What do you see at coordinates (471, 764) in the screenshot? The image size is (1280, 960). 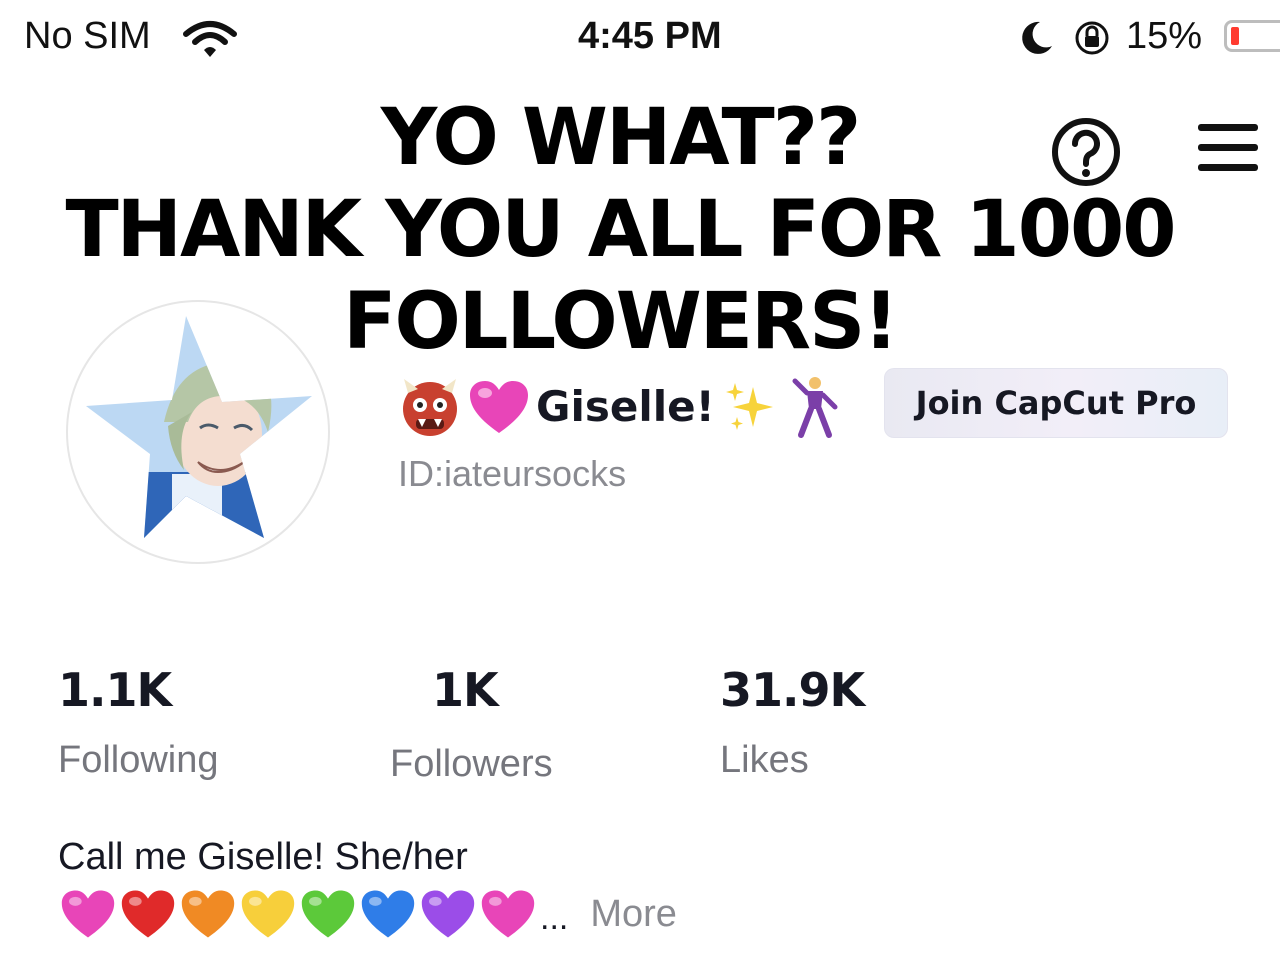 I see `followers-label: Followers` at bounding box center [471, 764].